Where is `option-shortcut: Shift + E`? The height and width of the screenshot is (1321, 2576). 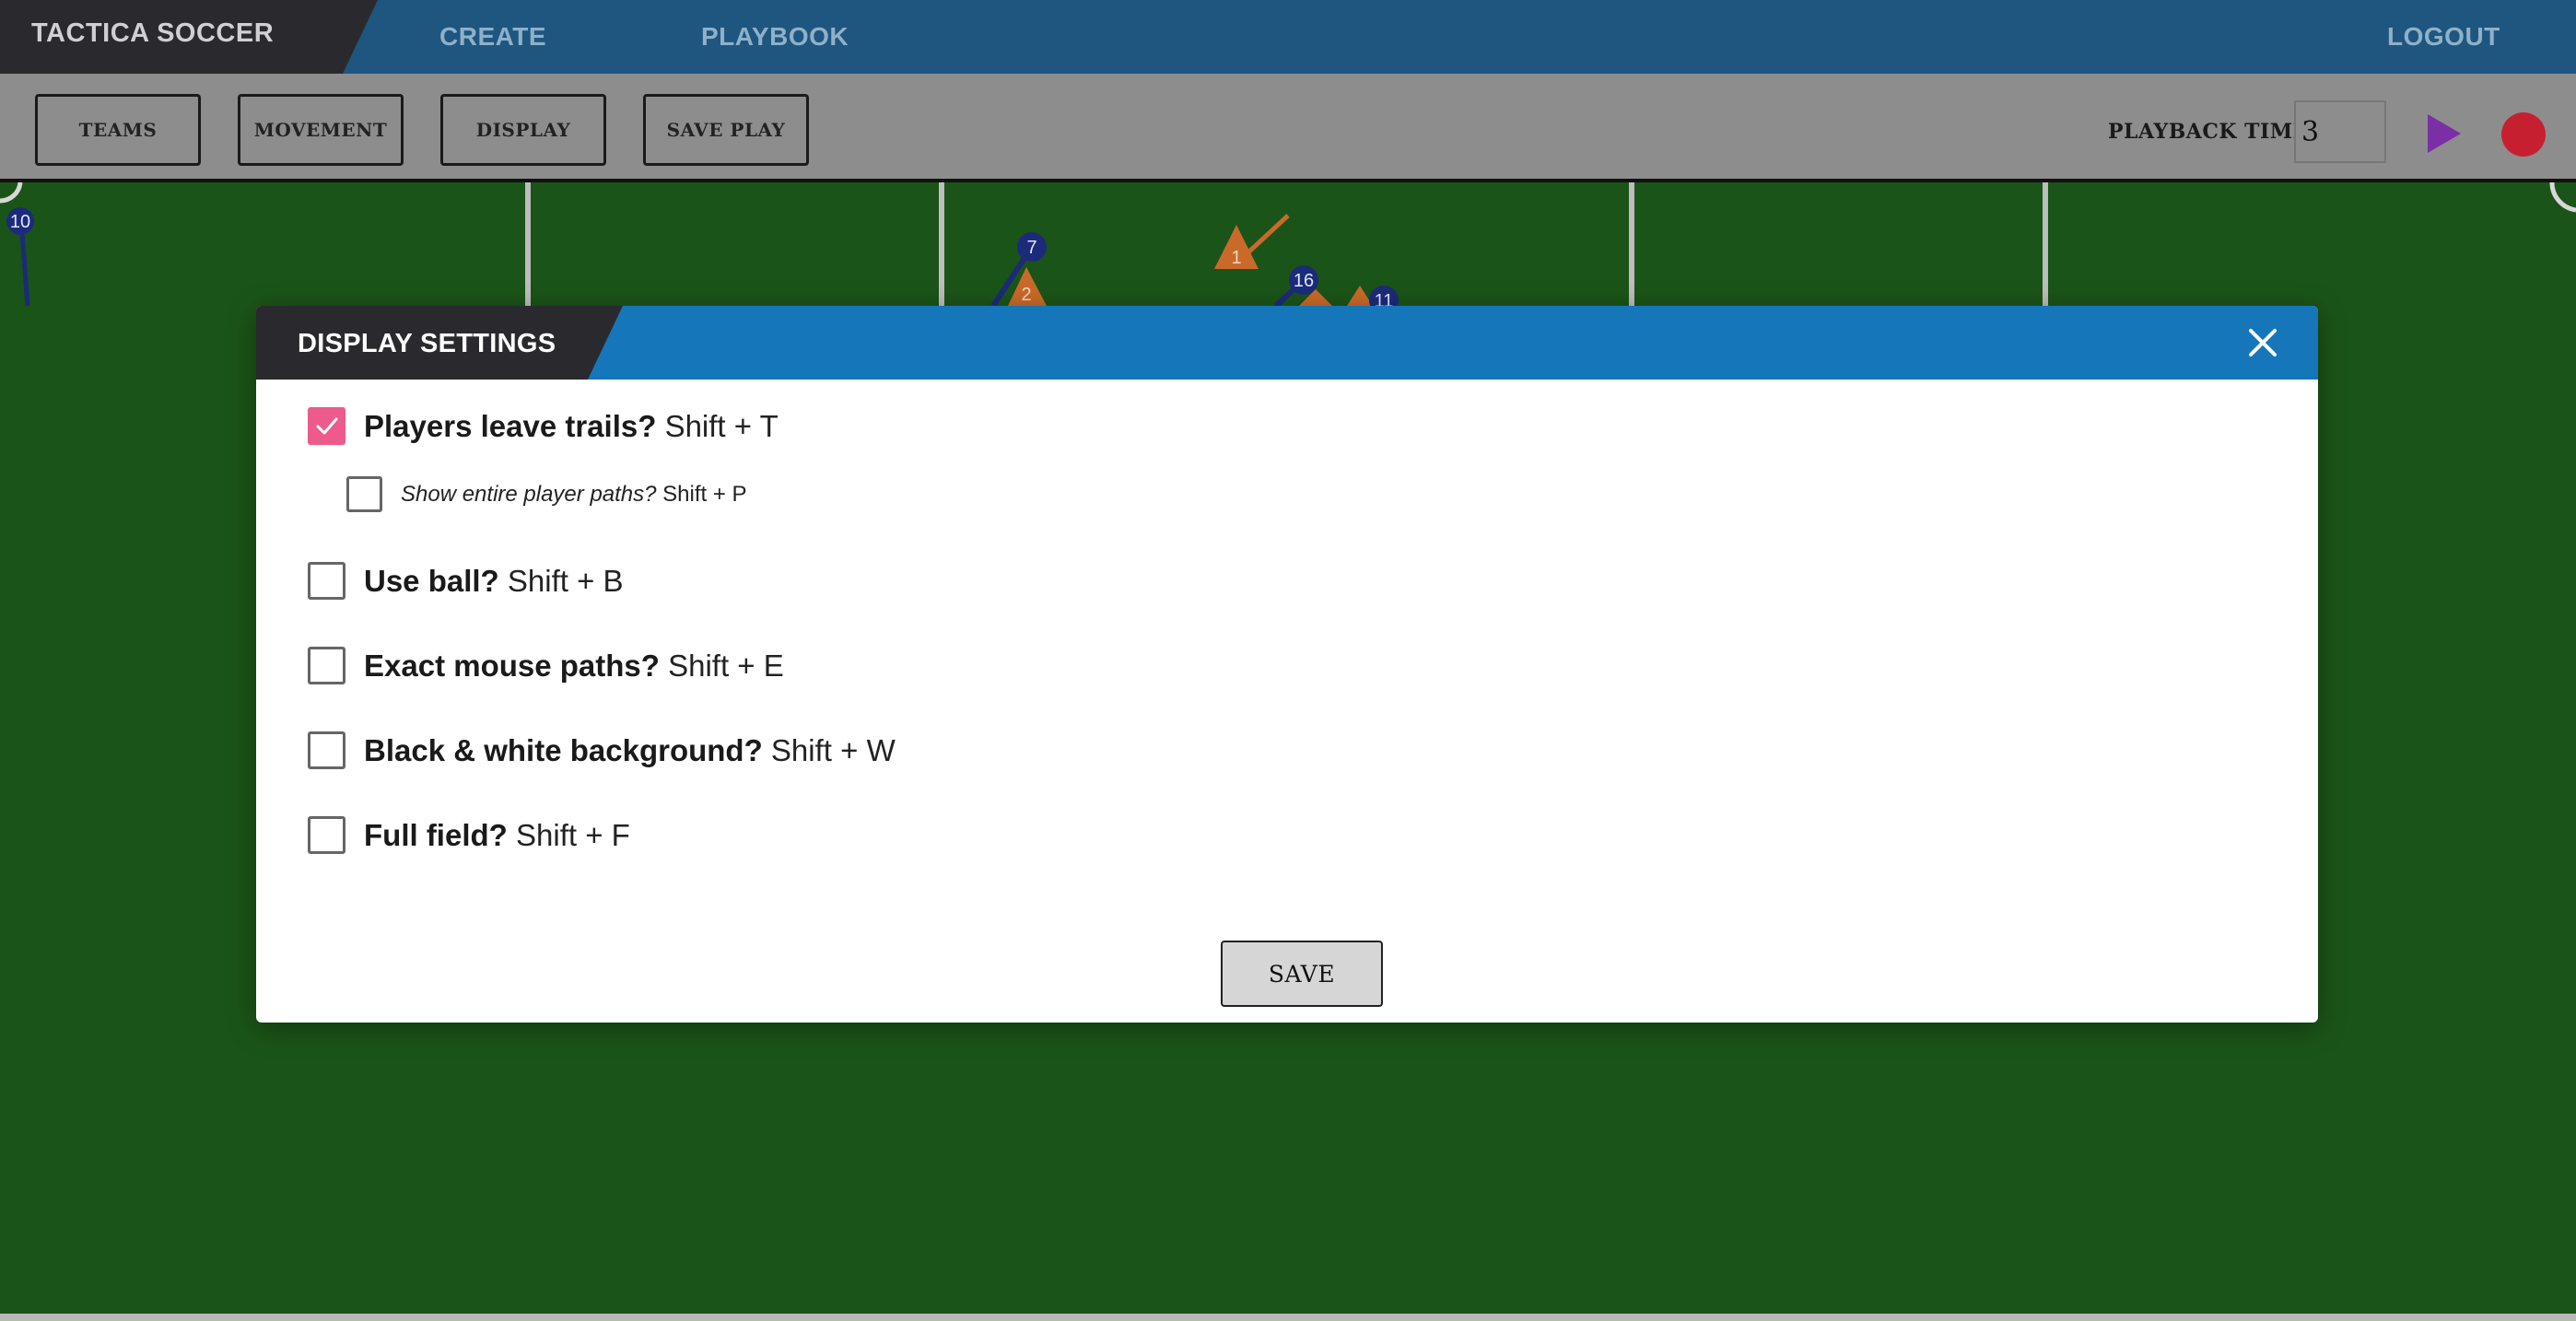
option-shortcut: Shift + E is located at coordinates (726, 665).